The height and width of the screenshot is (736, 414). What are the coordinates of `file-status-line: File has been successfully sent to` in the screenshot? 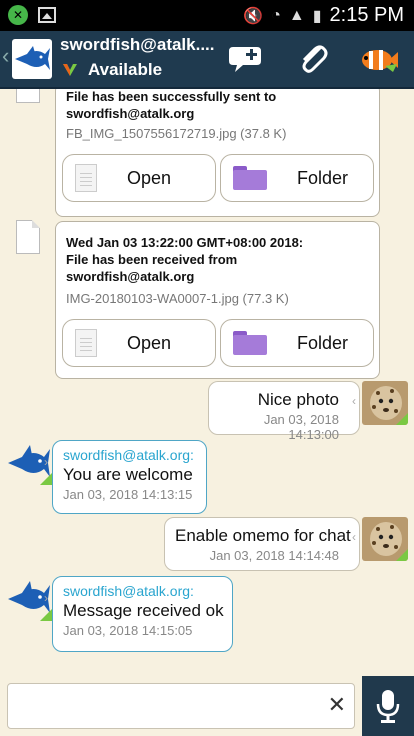 It's located at (171, 96).